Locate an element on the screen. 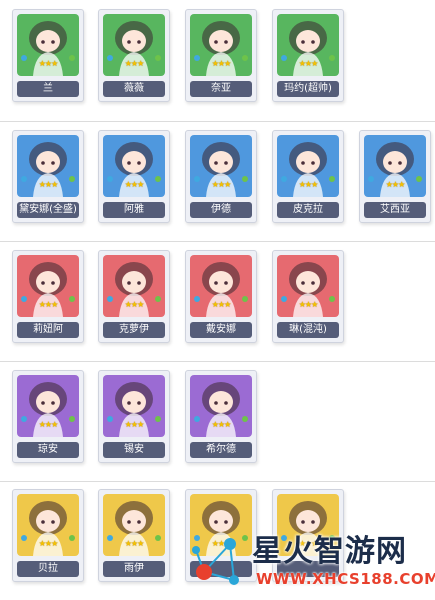 This screenshot has width=435, height=600. character-card: ★★★ 兰 is located at coordinates (48, 55).